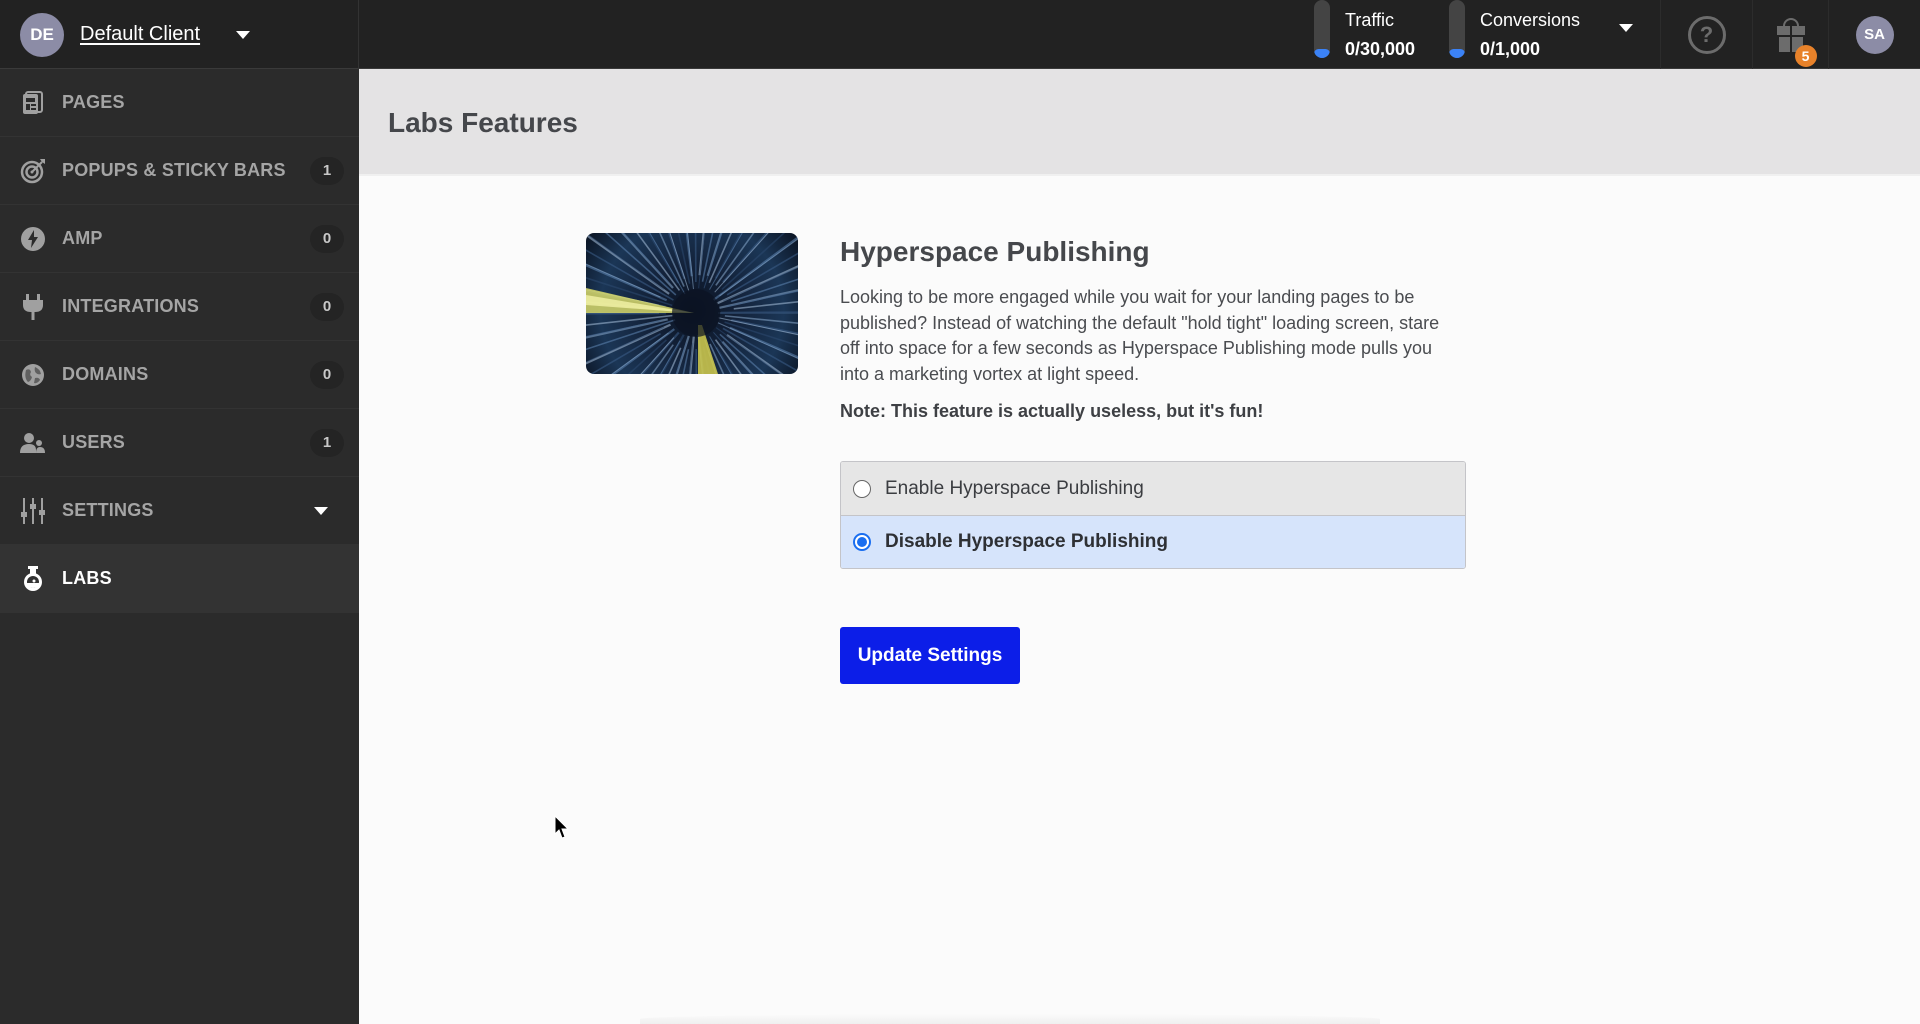 This screenshot has height=1024, width=1920. I want to click on sidebar-item-label: POPUPS & STICKY BARS, so click(174, 170).